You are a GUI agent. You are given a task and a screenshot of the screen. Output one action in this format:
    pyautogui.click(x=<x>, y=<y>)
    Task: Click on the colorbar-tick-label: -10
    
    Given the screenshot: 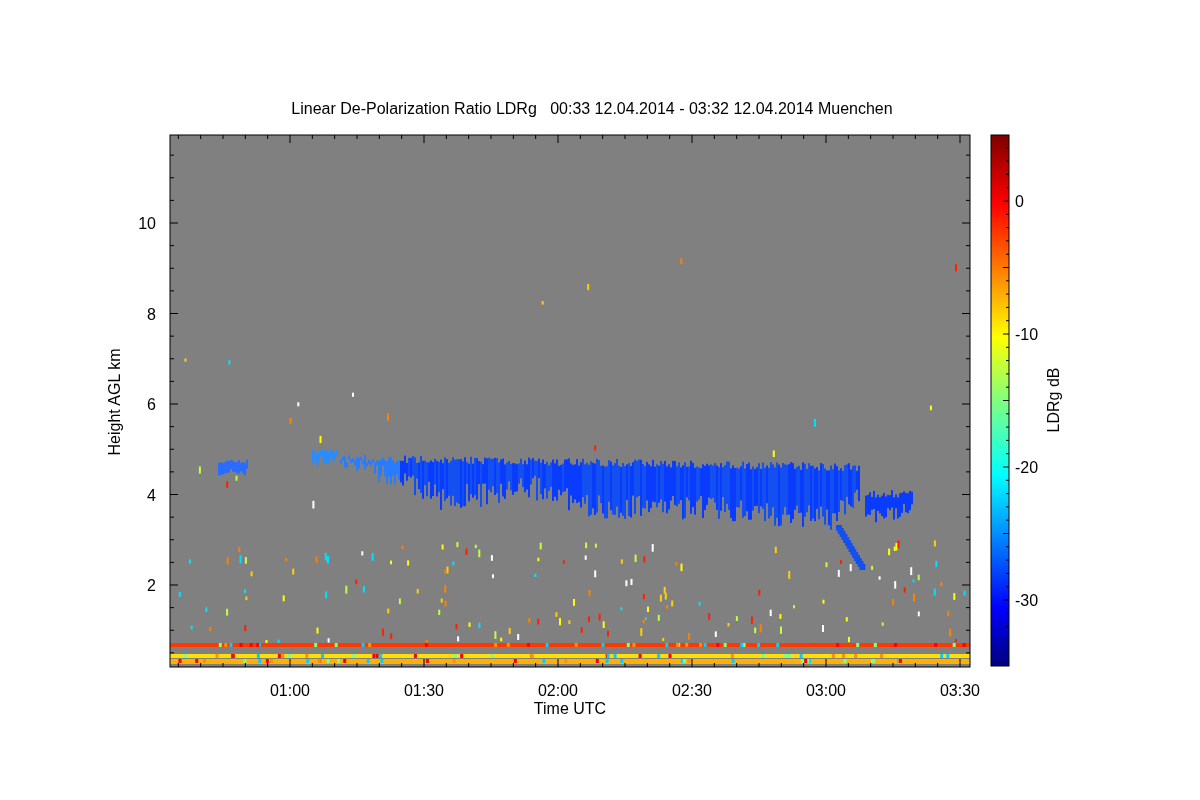 What is the action you would take?
    pyautogui.click(x=1027, y=334)
    